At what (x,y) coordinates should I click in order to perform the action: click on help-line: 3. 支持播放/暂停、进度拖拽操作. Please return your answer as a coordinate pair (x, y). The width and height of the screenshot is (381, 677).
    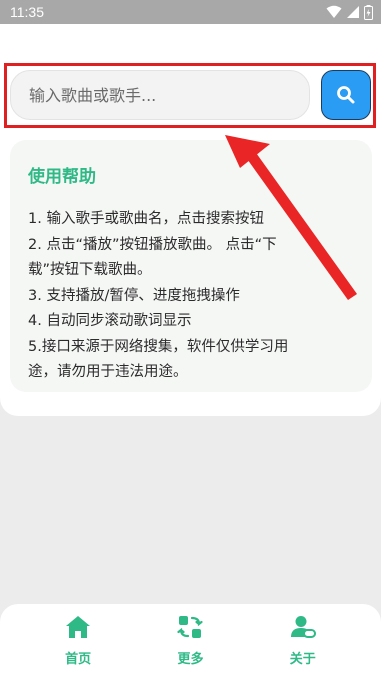
    Looking at the image, I should click on (134, 295).